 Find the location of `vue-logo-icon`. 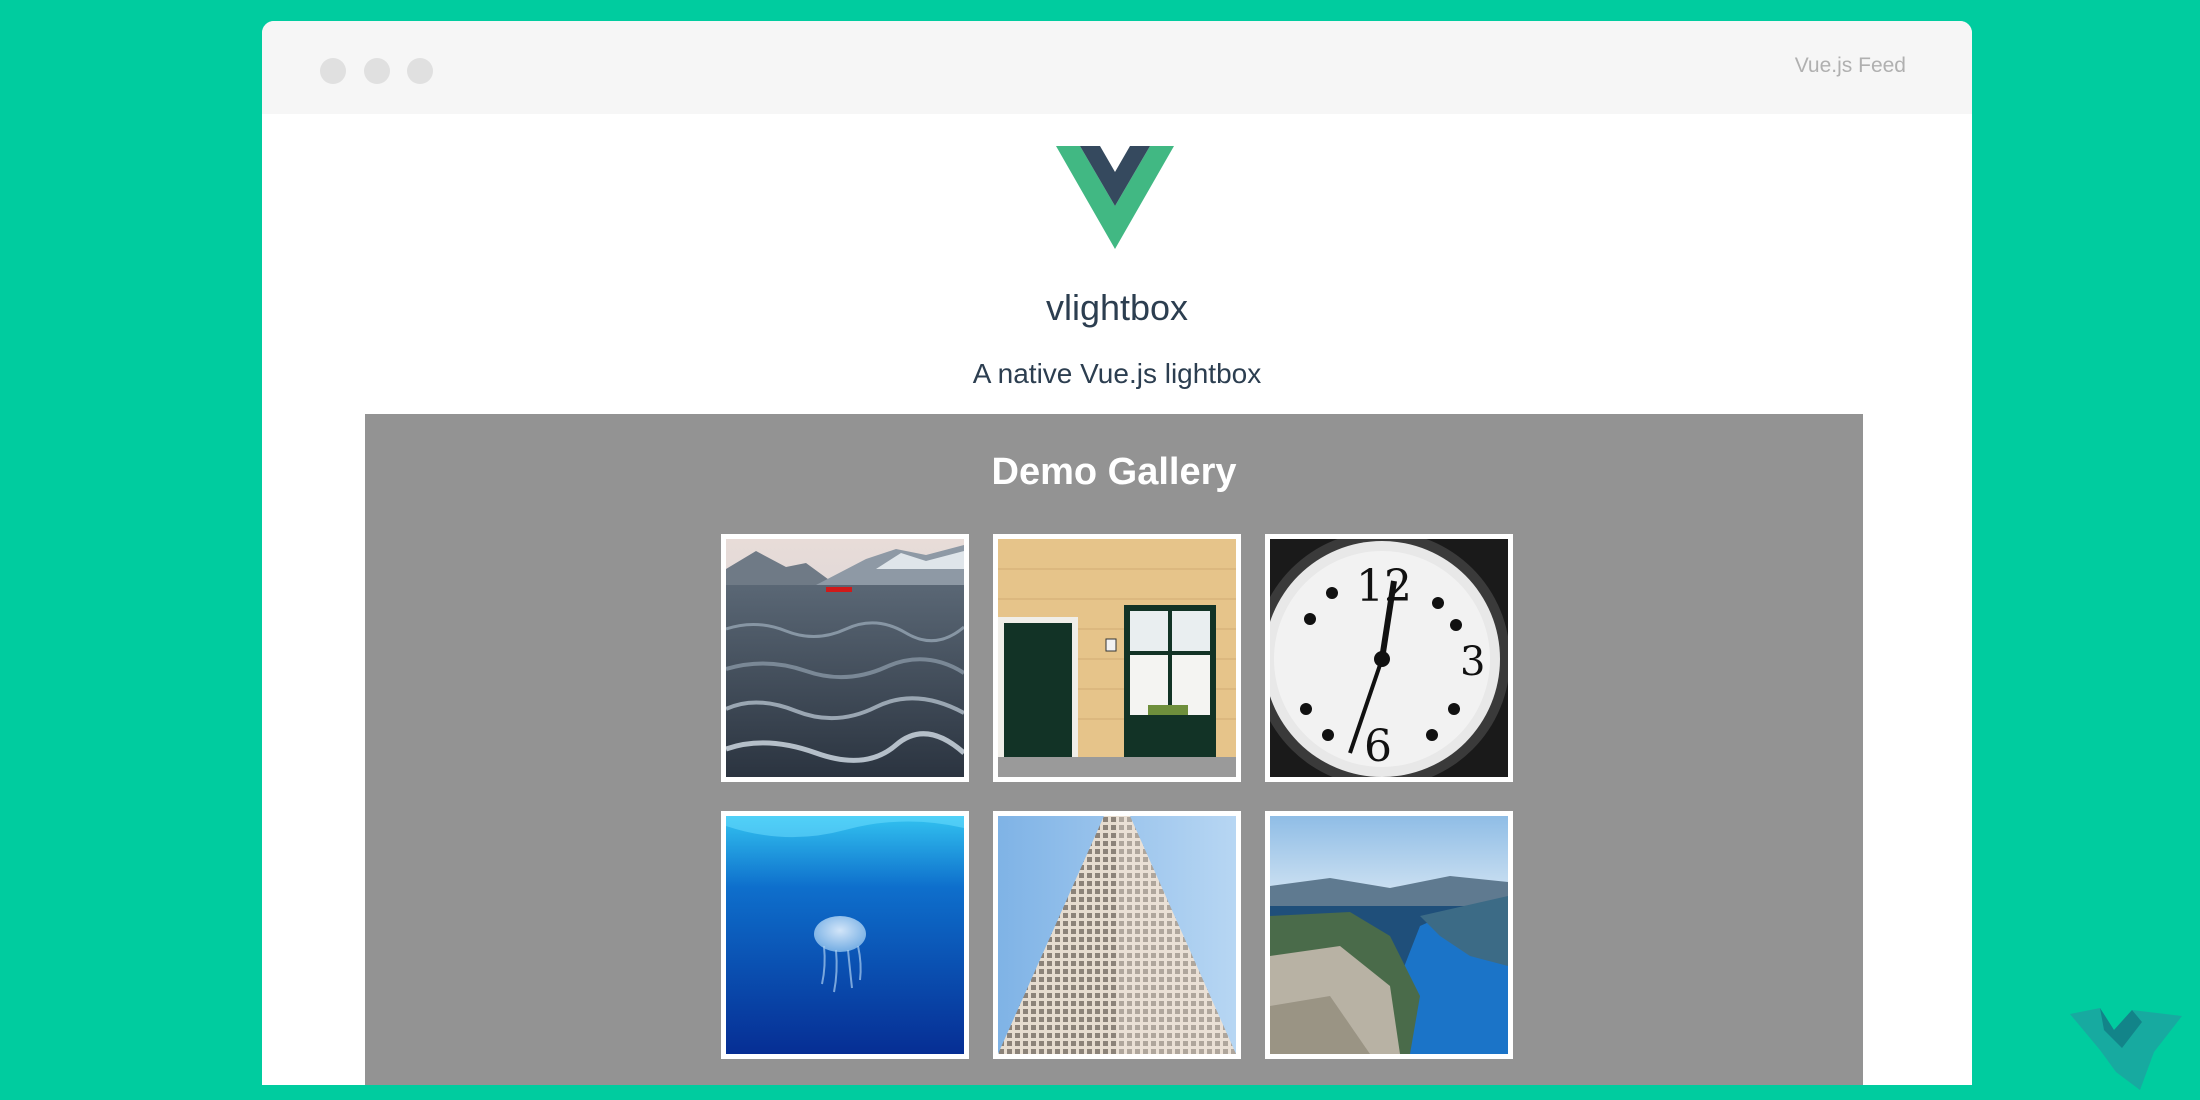

vue-logo-icon is located at coordinates (1115, 197).